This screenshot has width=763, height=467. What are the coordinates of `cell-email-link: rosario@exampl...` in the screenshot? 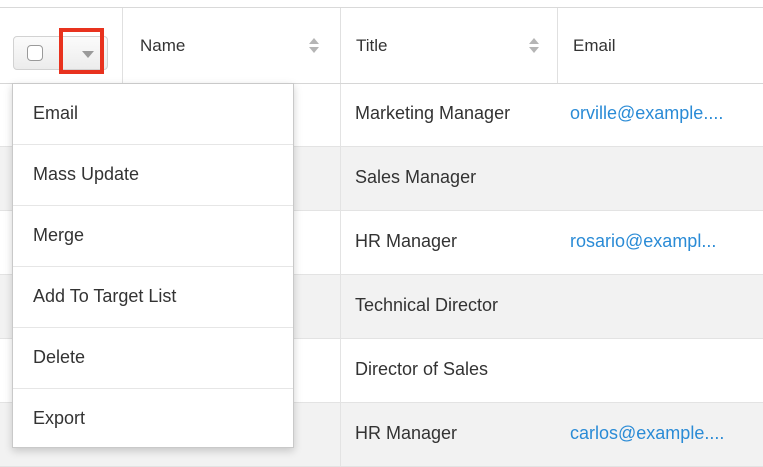 It's located at (643, 241).